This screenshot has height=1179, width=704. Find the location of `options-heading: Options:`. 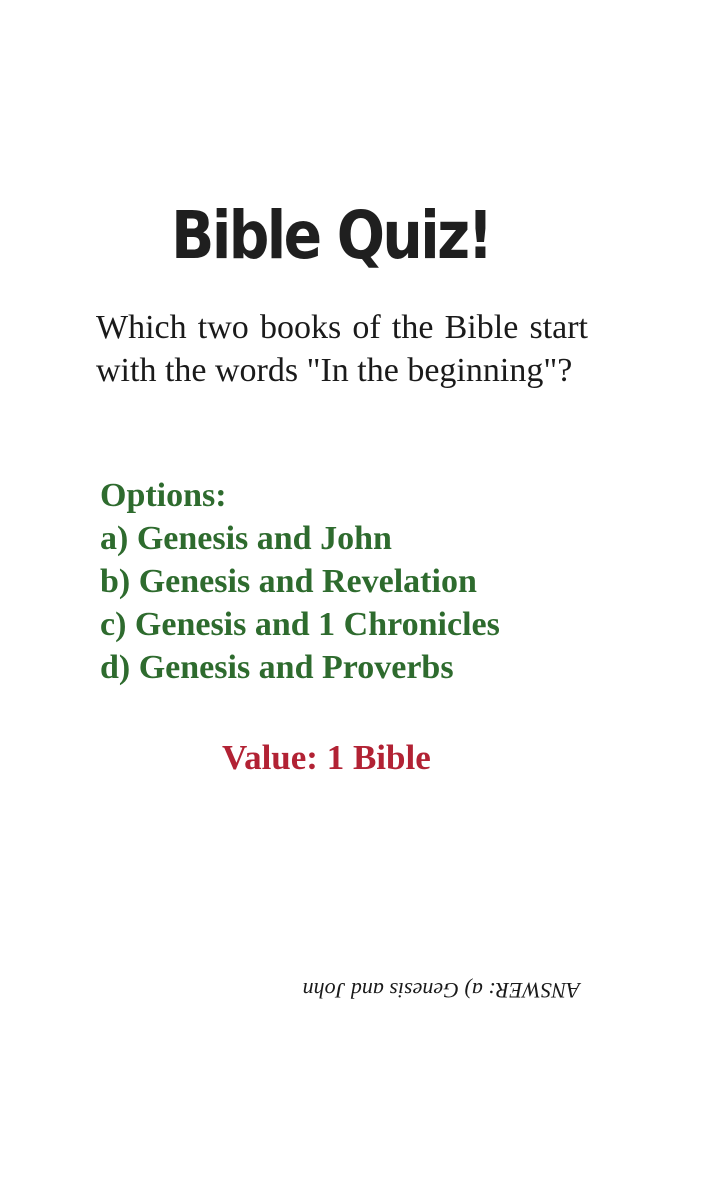

options-heading: Options: is located at coordinates (163, 495).